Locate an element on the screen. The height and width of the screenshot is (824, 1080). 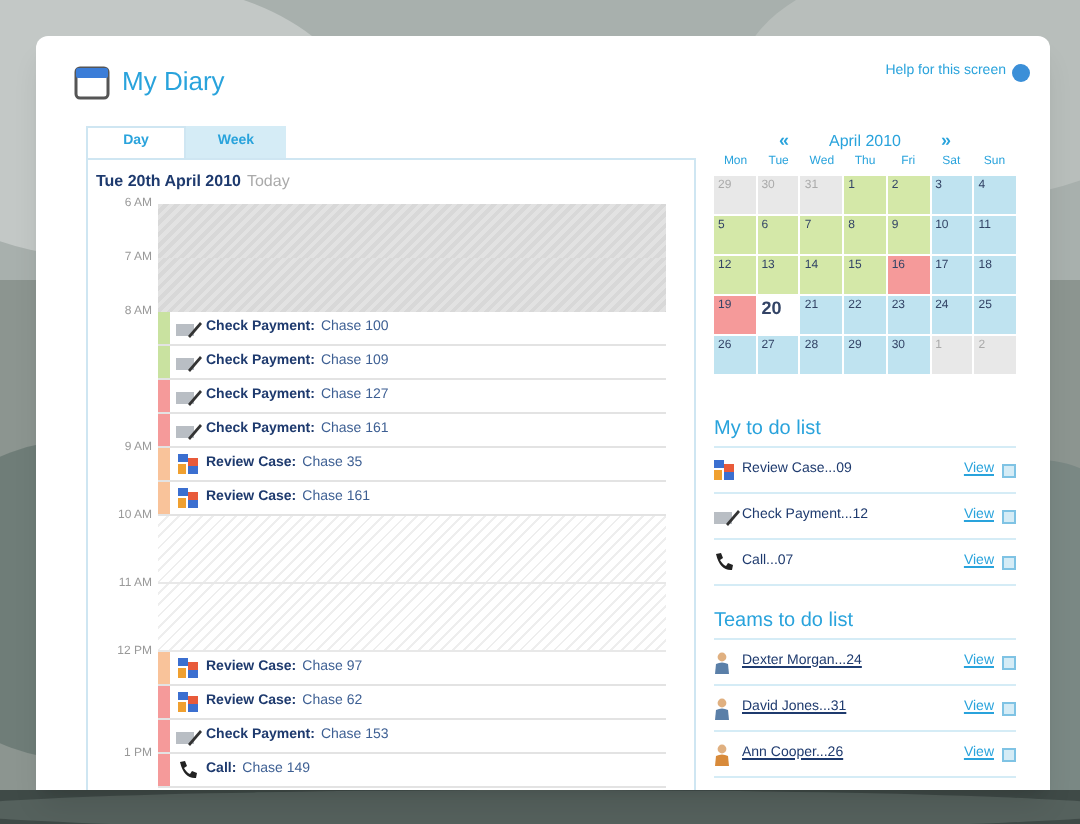
calendar-icon is located at coordinates (92, 81).